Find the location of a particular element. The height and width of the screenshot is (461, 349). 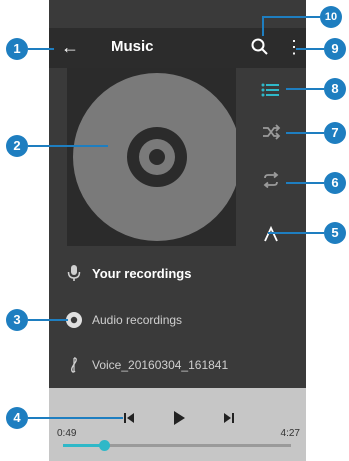

mini-player: 0:49 4:27 is located at coordinates (177, 424).